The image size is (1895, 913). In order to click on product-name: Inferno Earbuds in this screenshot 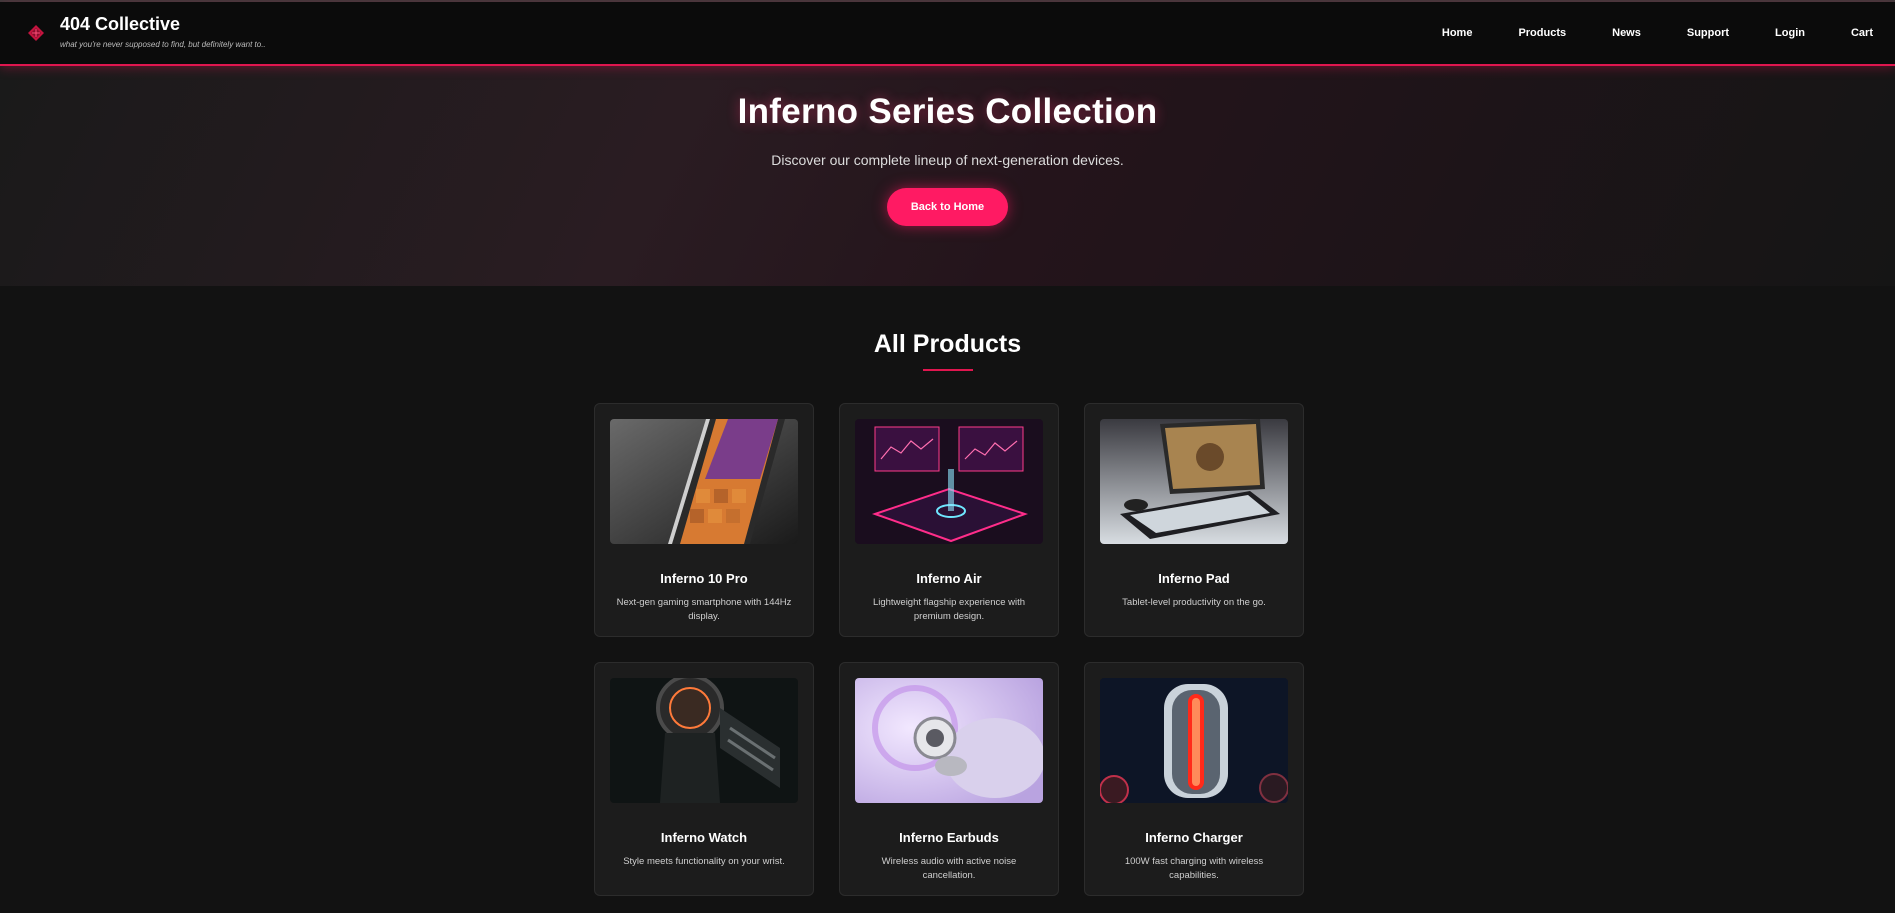, I will do `click(949, 837)`.